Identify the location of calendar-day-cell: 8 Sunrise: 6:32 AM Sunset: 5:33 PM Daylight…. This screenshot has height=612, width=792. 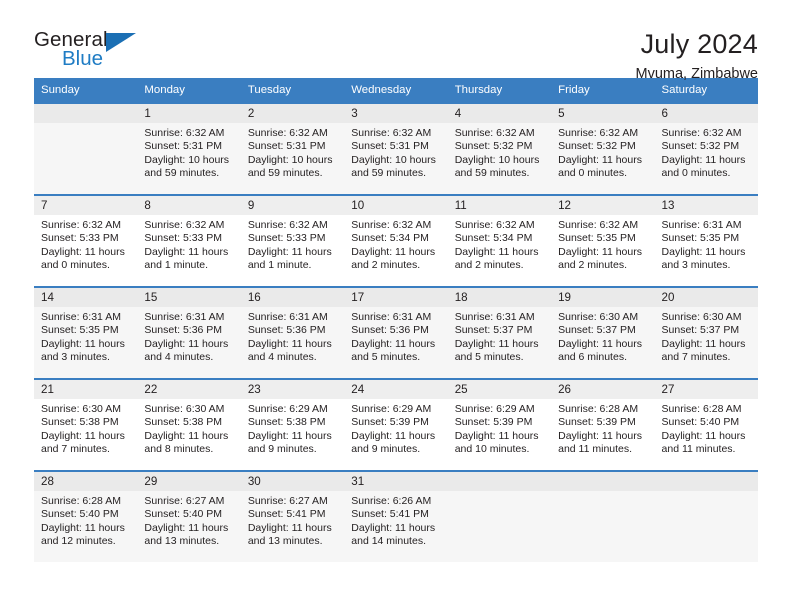
(189, 240).